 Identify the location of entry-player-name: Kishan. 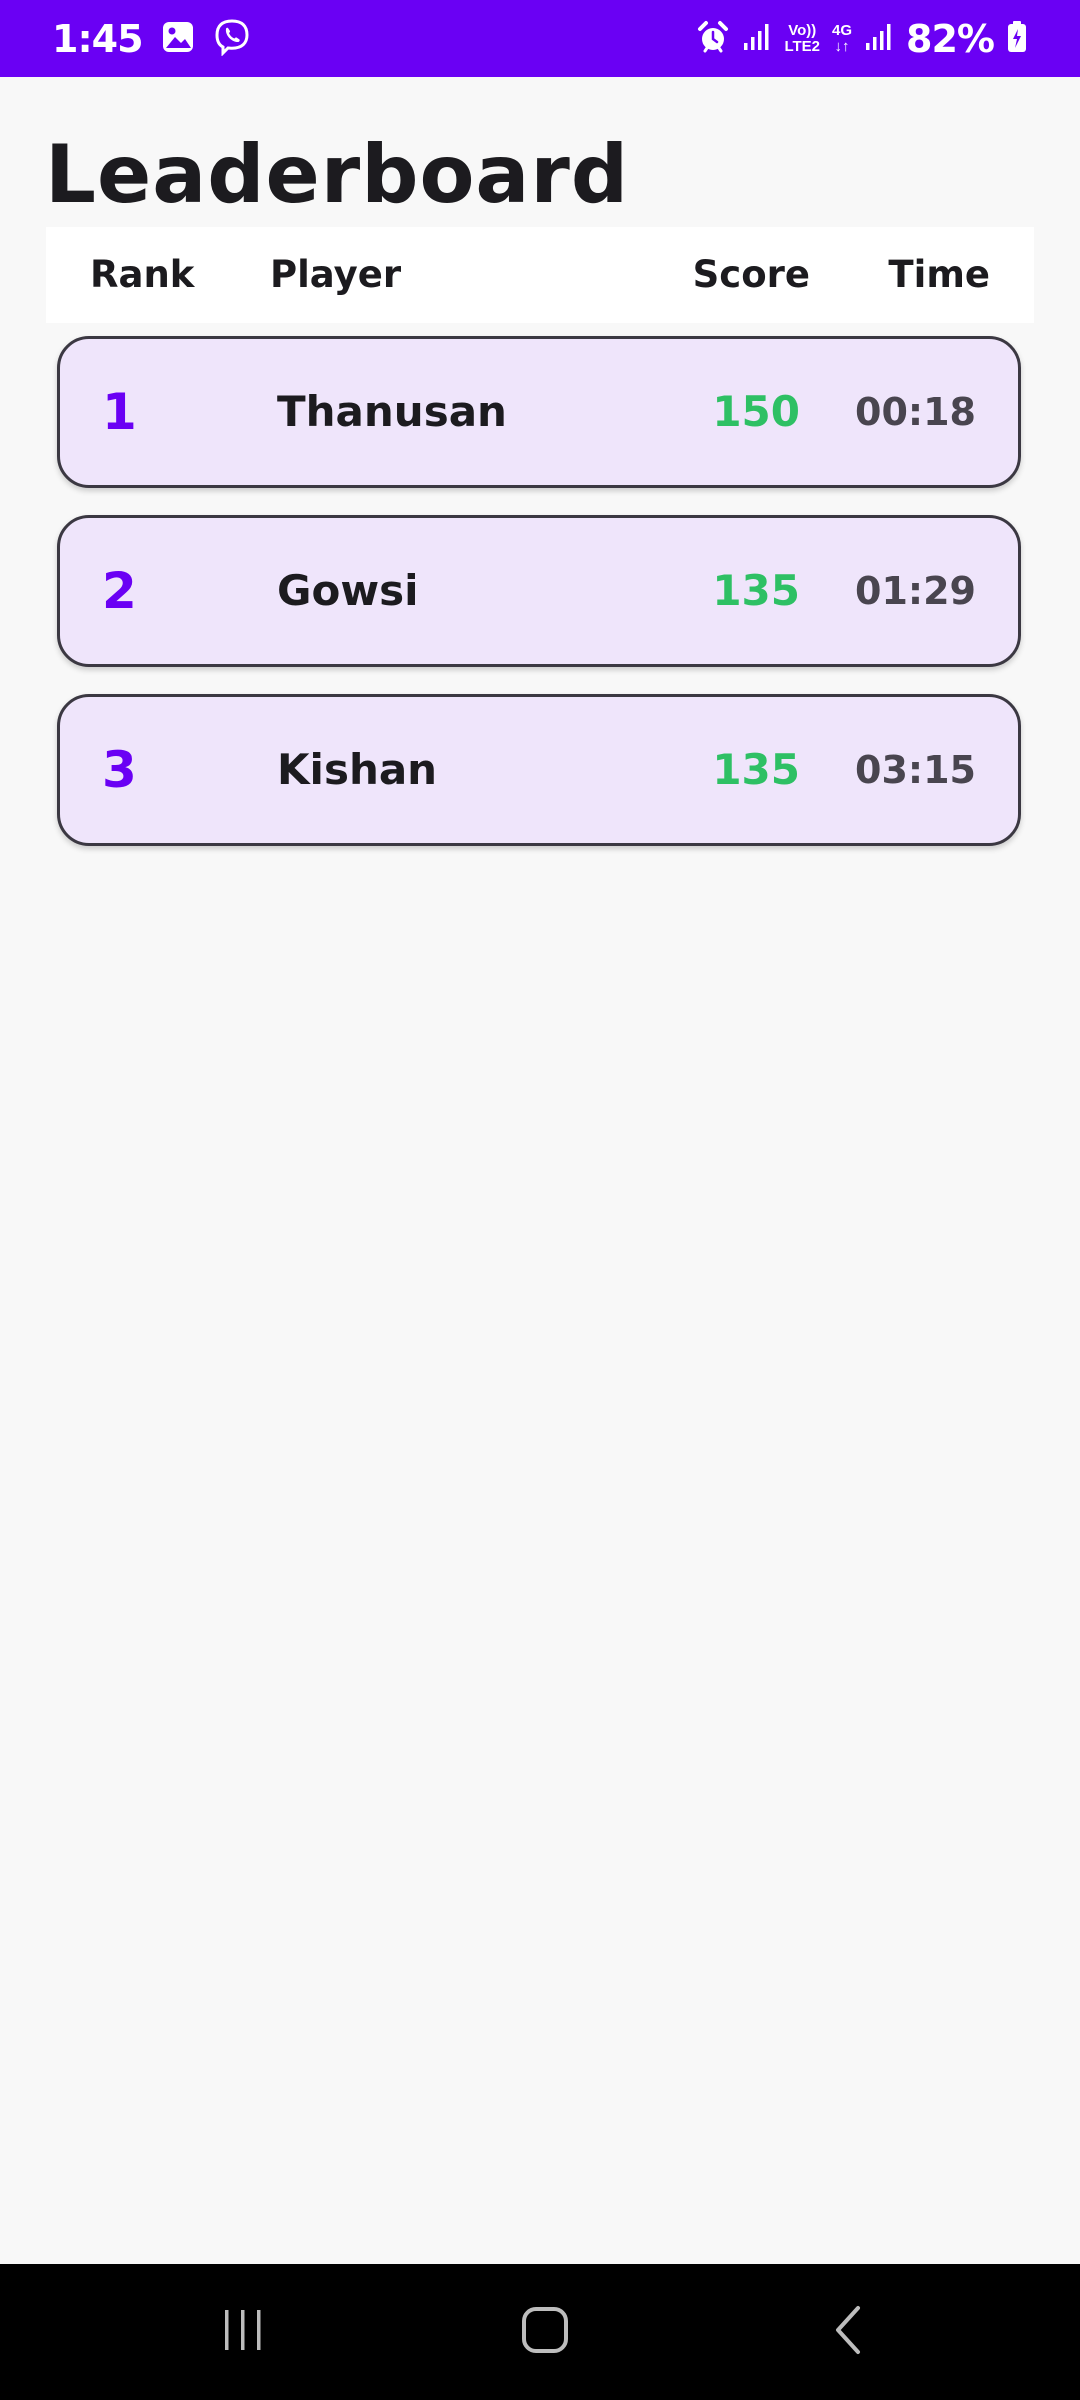
(357, 769).